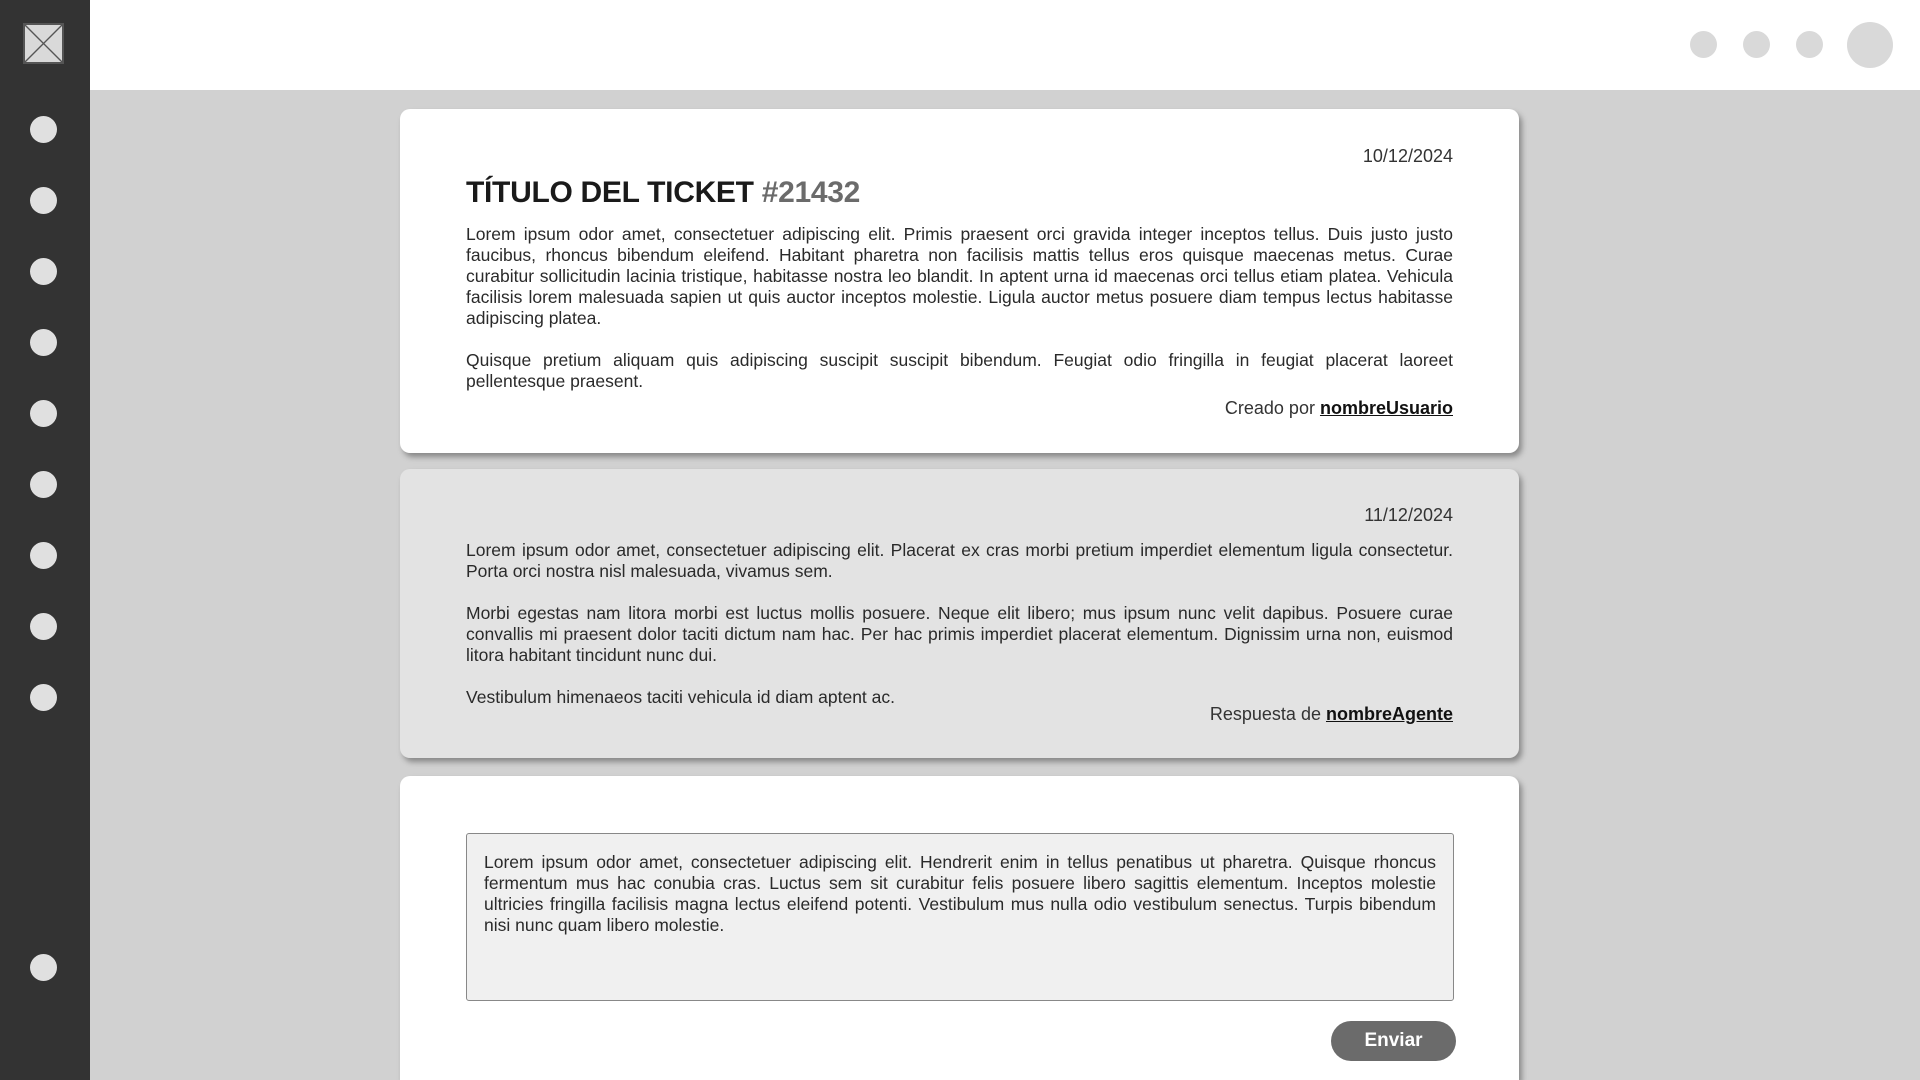  I want to click on sidebar-nav-item-8-icon, so click(43, 626).